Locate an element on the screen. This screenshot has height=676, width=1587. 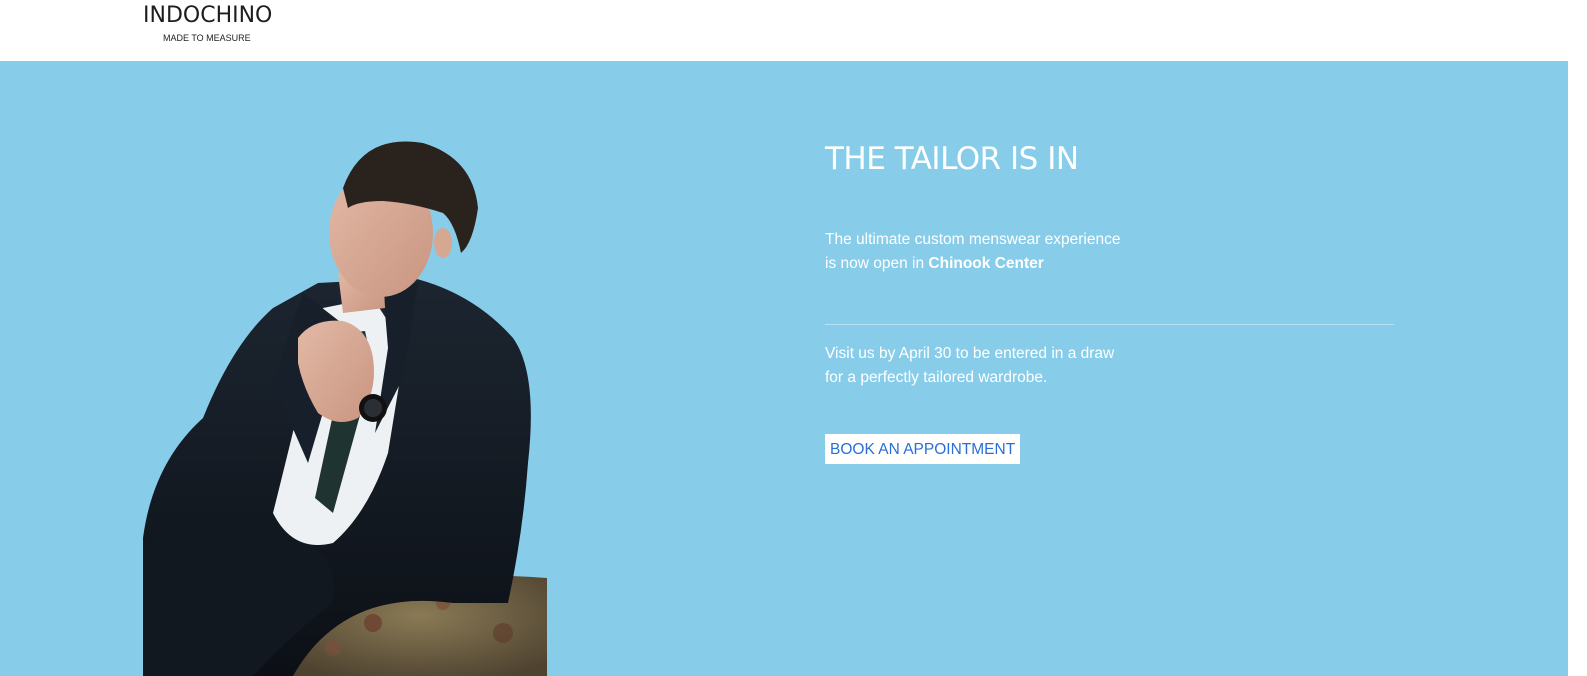
page-scrollbar is located at coordinates (1577, 368).